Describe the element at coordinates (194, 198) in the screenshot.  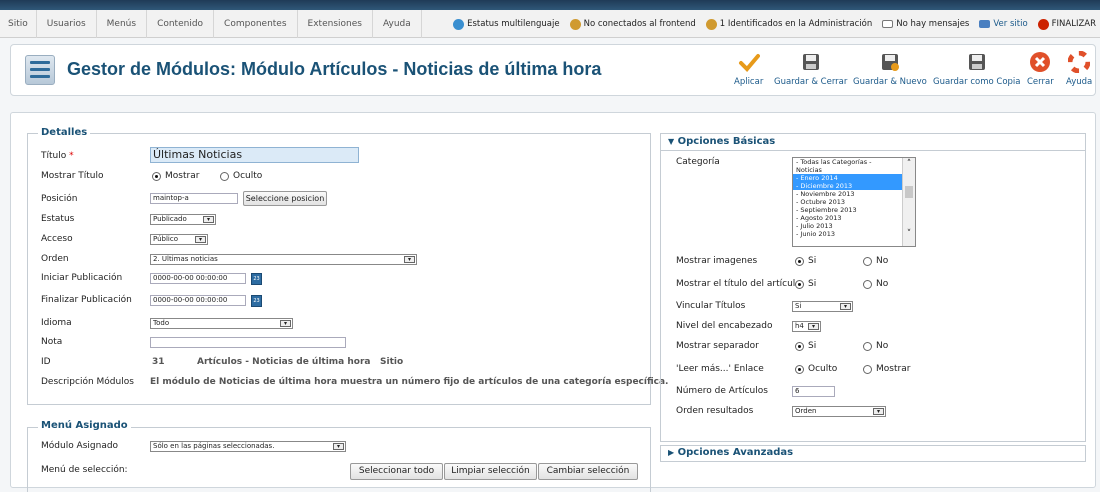
I see `position-field: maintop-a` at that location.